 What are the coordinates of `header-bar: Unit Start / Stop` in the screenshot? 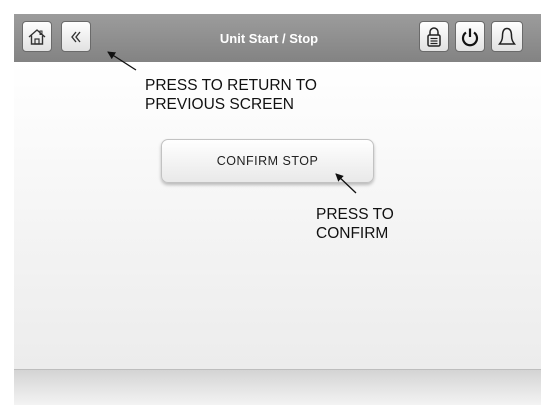 It's located at (277, 38).